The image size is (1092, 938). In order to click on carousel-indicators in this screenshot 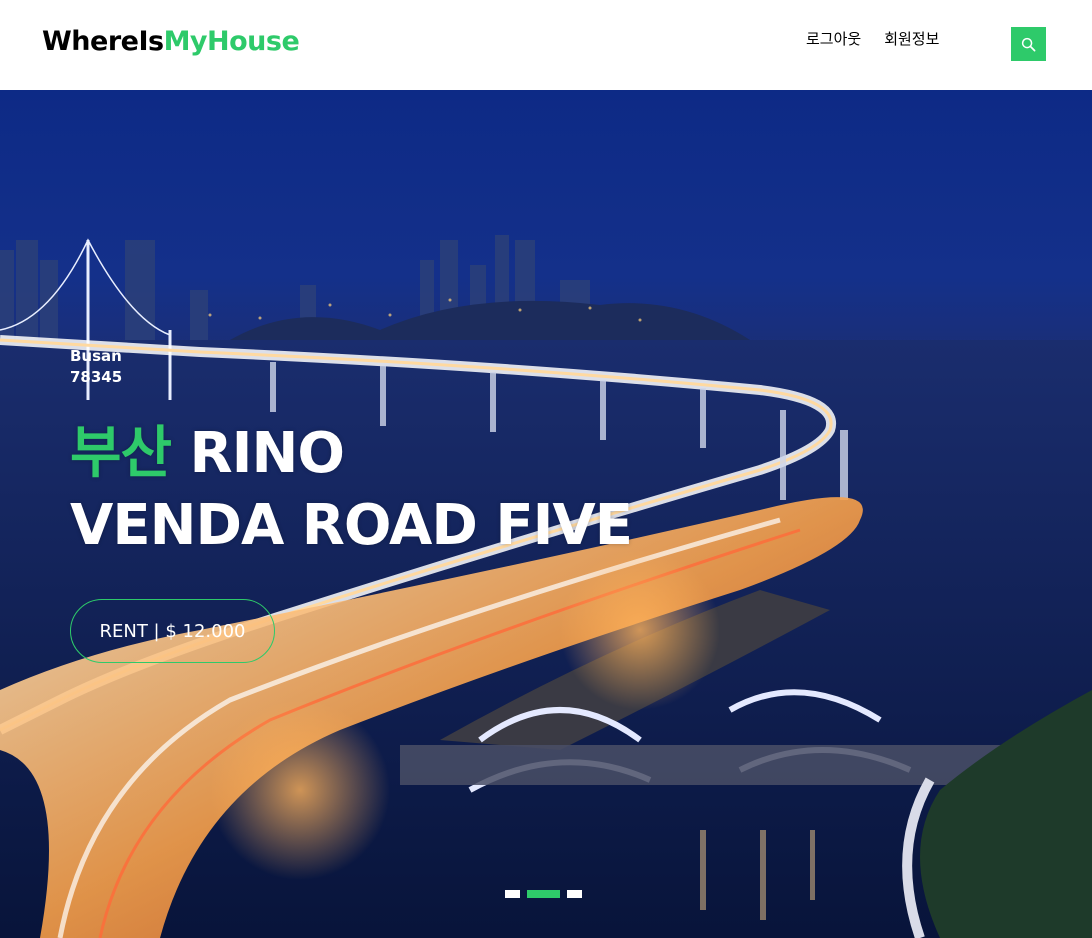, I will do `click(543, 894)`.